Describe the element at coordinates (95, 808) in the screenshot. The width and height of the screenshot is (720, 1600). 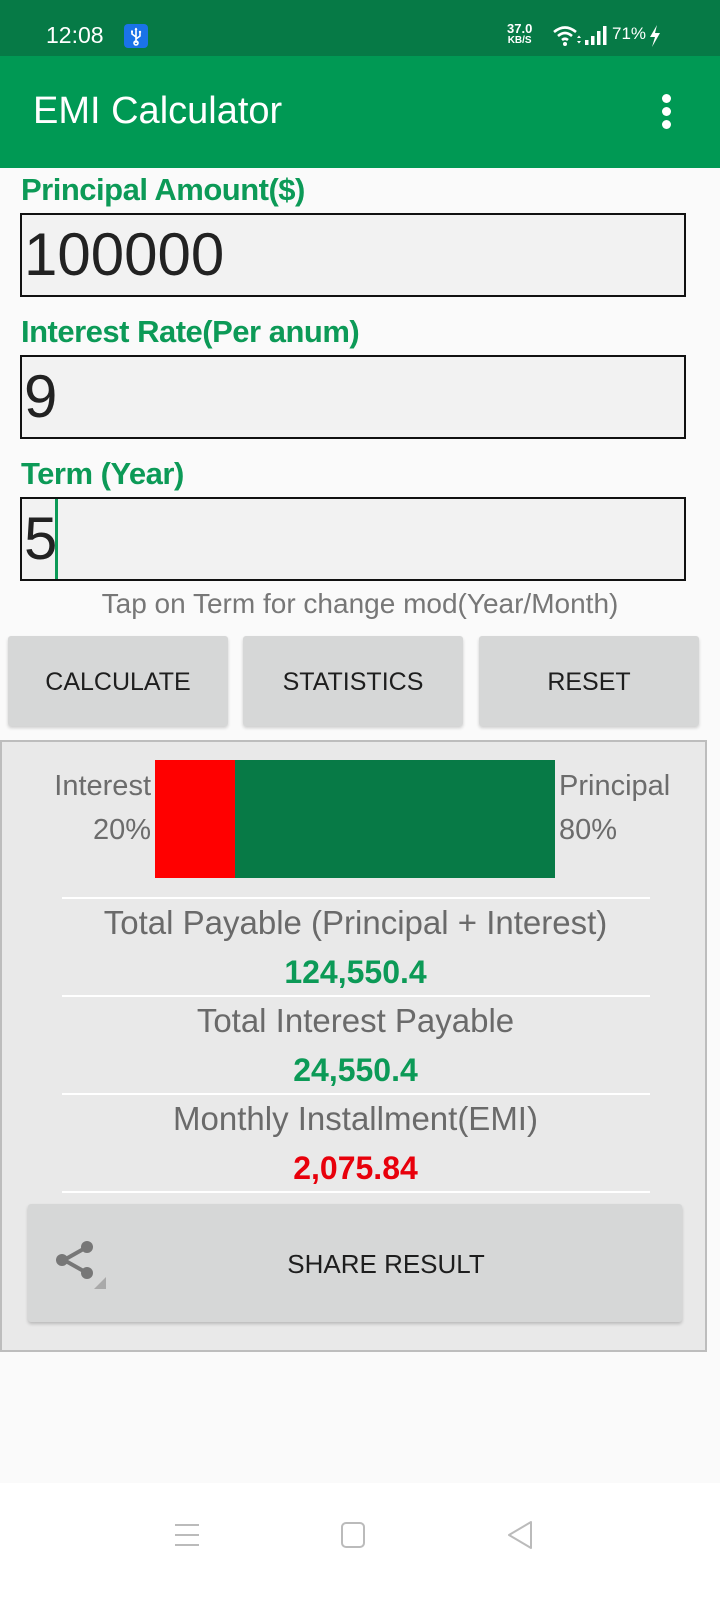
I see `interest-ratio-label: Interest 20%` at that location.